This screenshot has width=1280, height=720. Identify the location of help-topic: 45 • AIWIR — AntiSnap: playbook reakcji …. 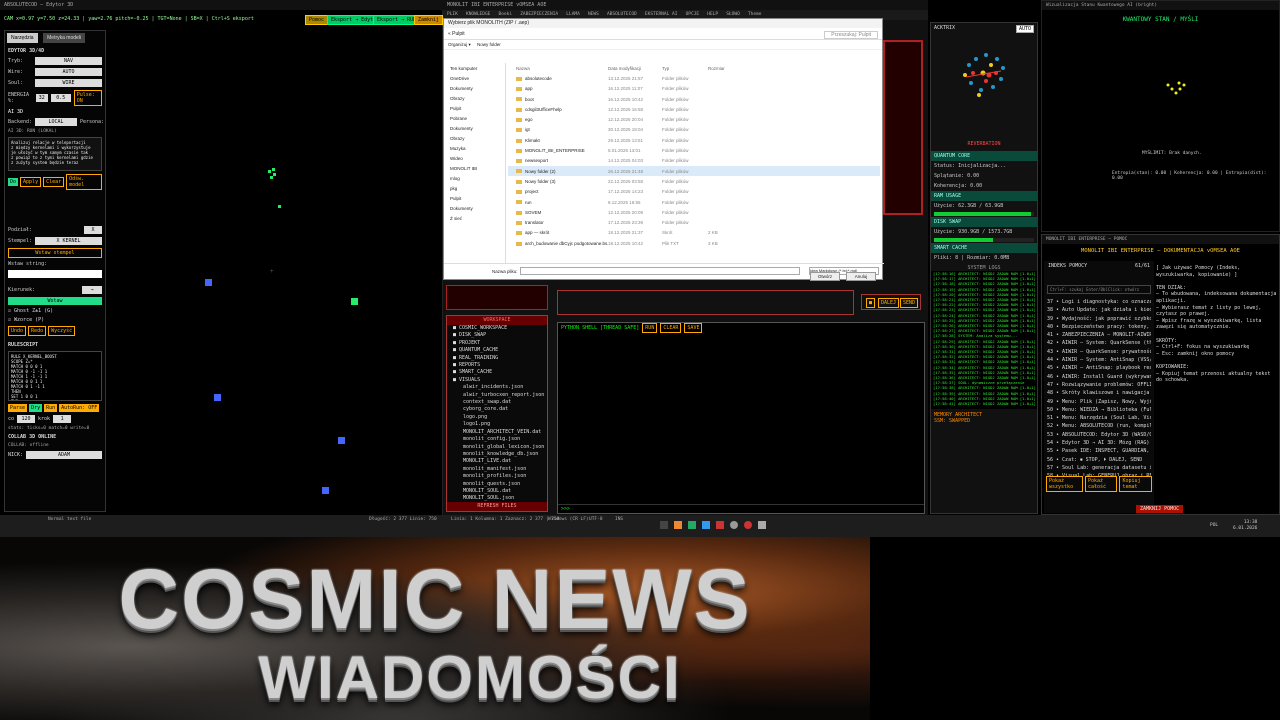
(1099, 368).